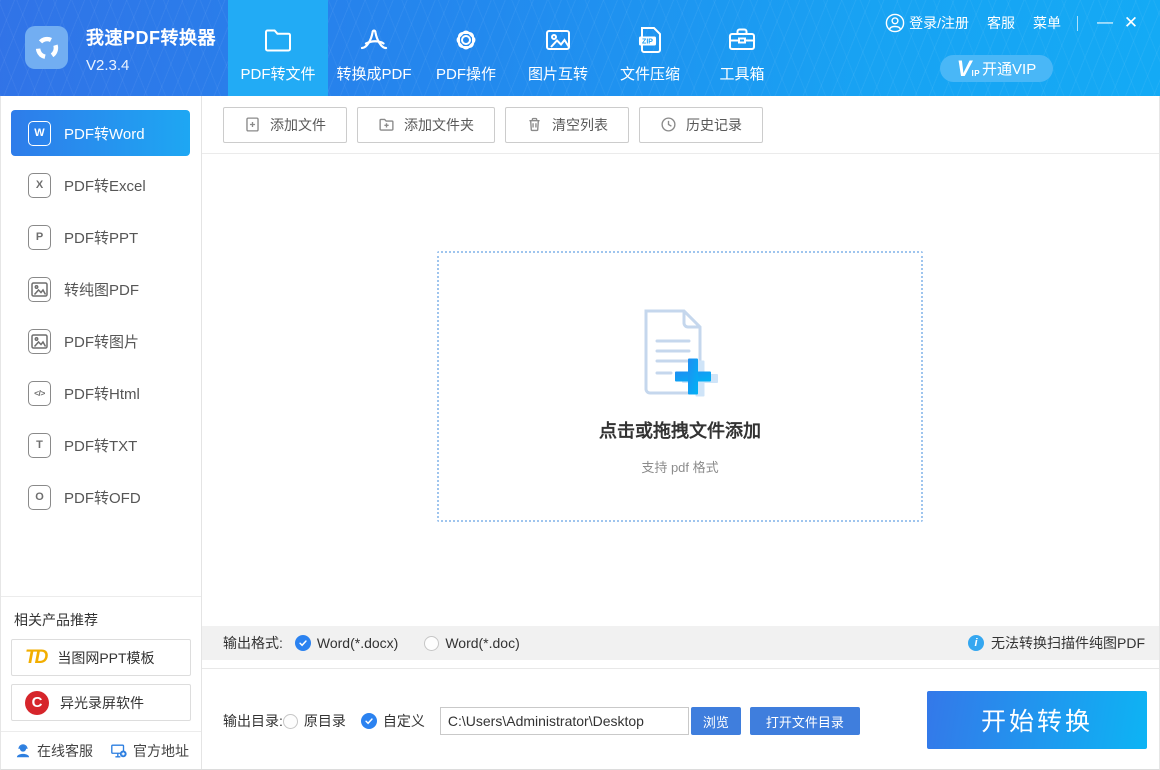 This screenshot has height=770, width=1160. Describe the element at coordinates (715, 721) in the screenshot. I see `browse-button: 浏览` at that location.